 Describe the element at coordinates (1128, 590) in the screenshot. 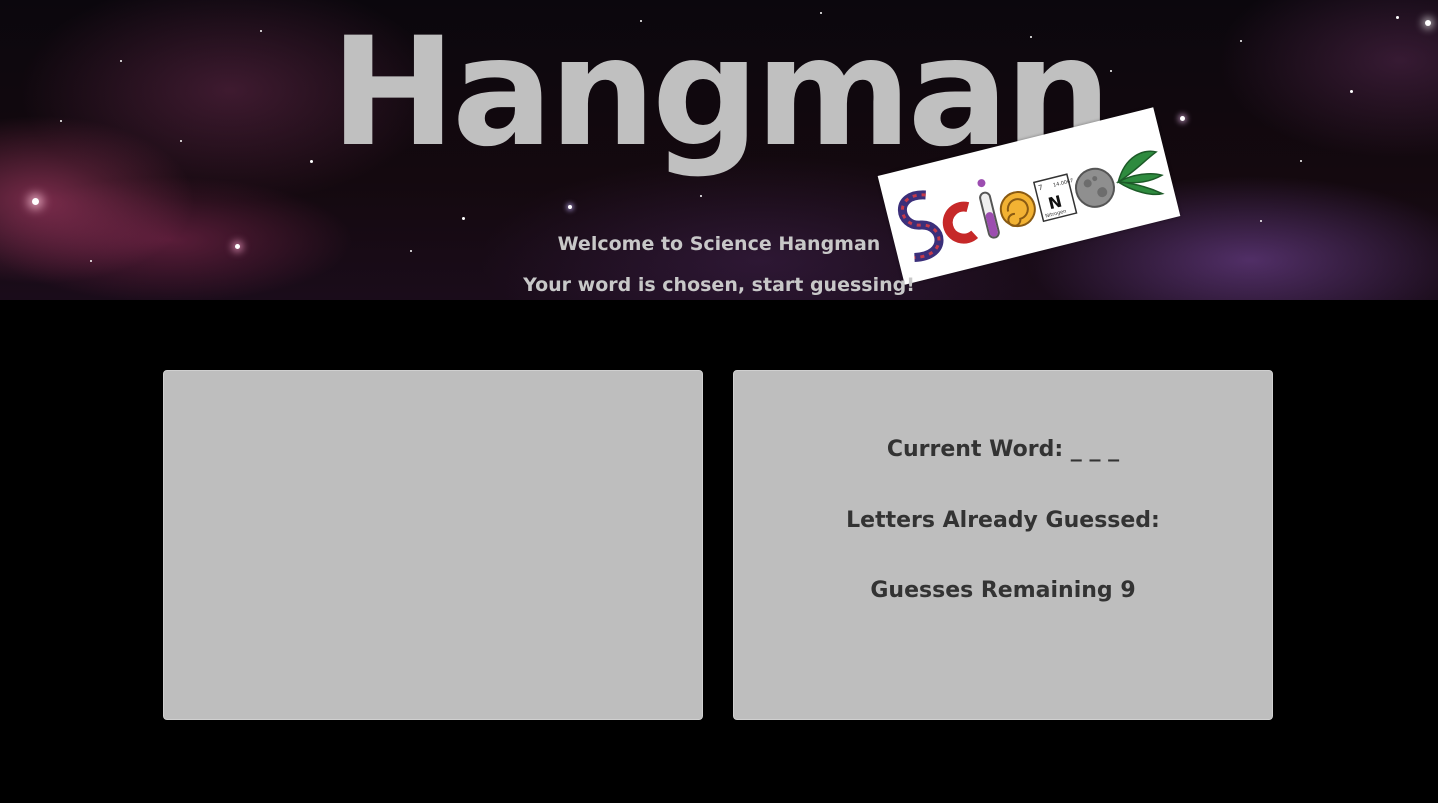

I see `guesses-remaining-value: 9` at that location.